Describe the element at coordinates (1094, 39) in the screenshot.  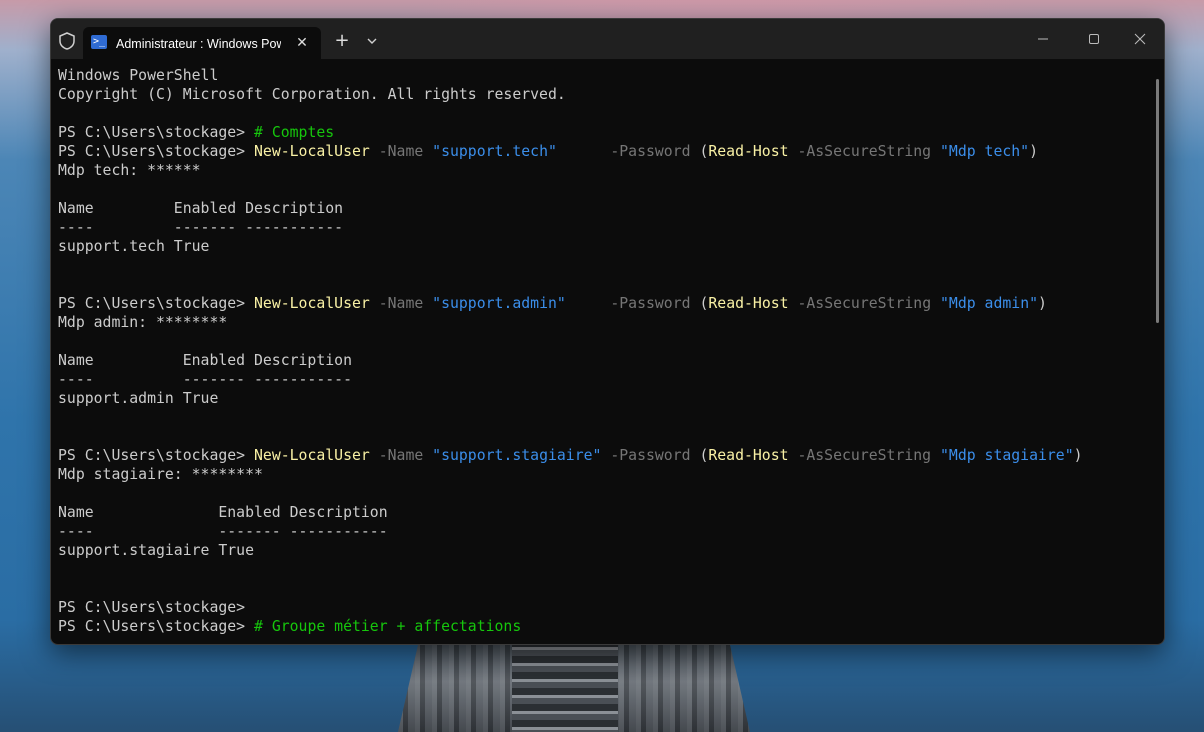
I see `maximize-icon` at that location.